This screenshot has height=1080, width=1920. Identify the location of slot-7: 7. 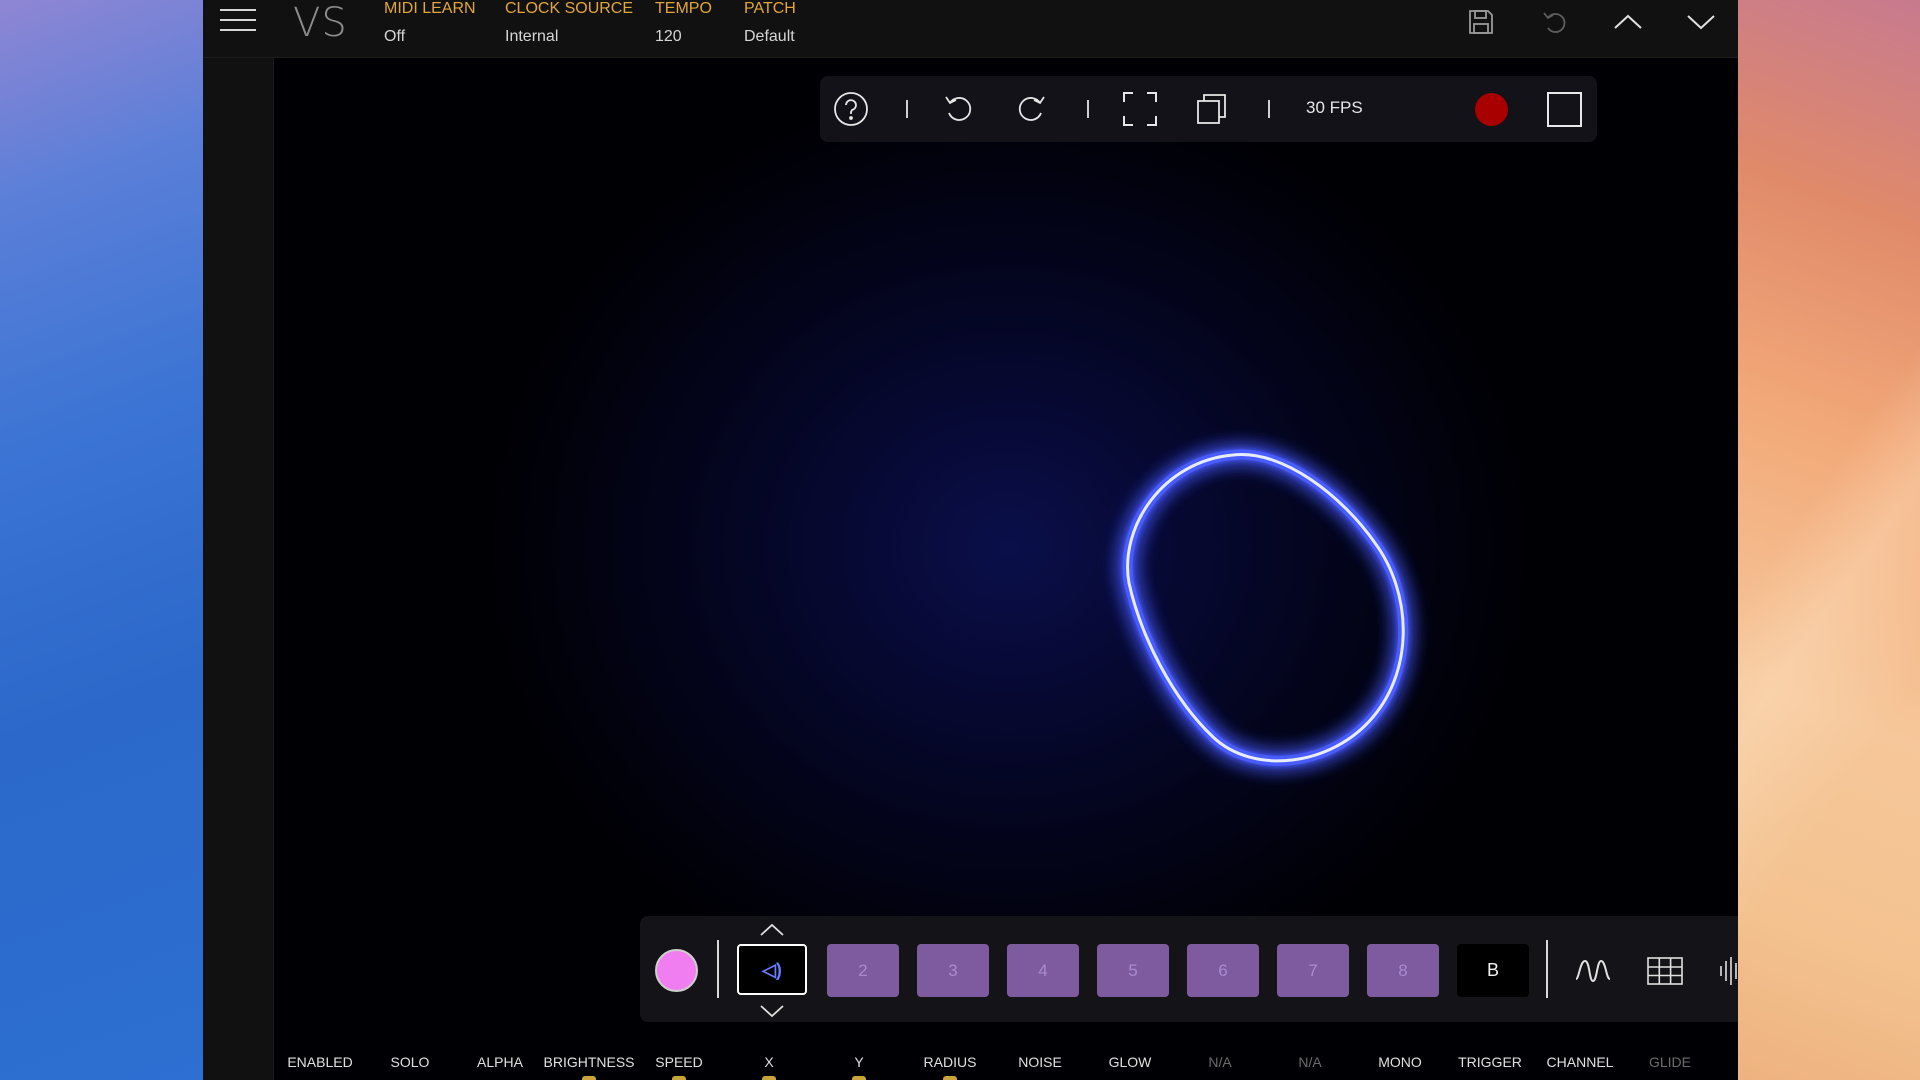
(1313, 970).